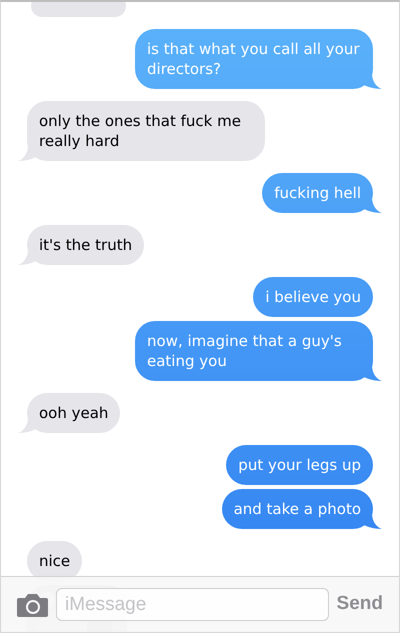 The width and height of the screenshot is (400, 633). What do you see at coordinates (192, 604) in the screenshot?
I see `message-field: iMessage` at bounding box center [192, 604].